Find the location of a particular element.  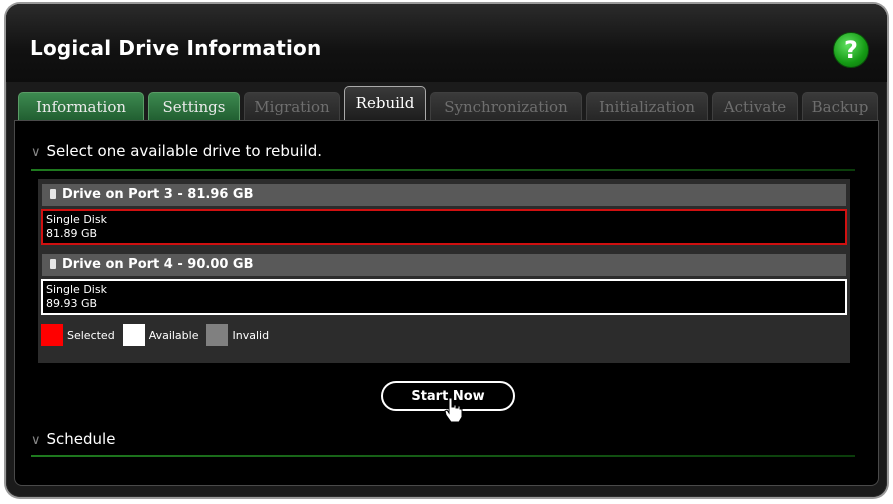

legend-available-swatch is located at coordinates (133, 335).